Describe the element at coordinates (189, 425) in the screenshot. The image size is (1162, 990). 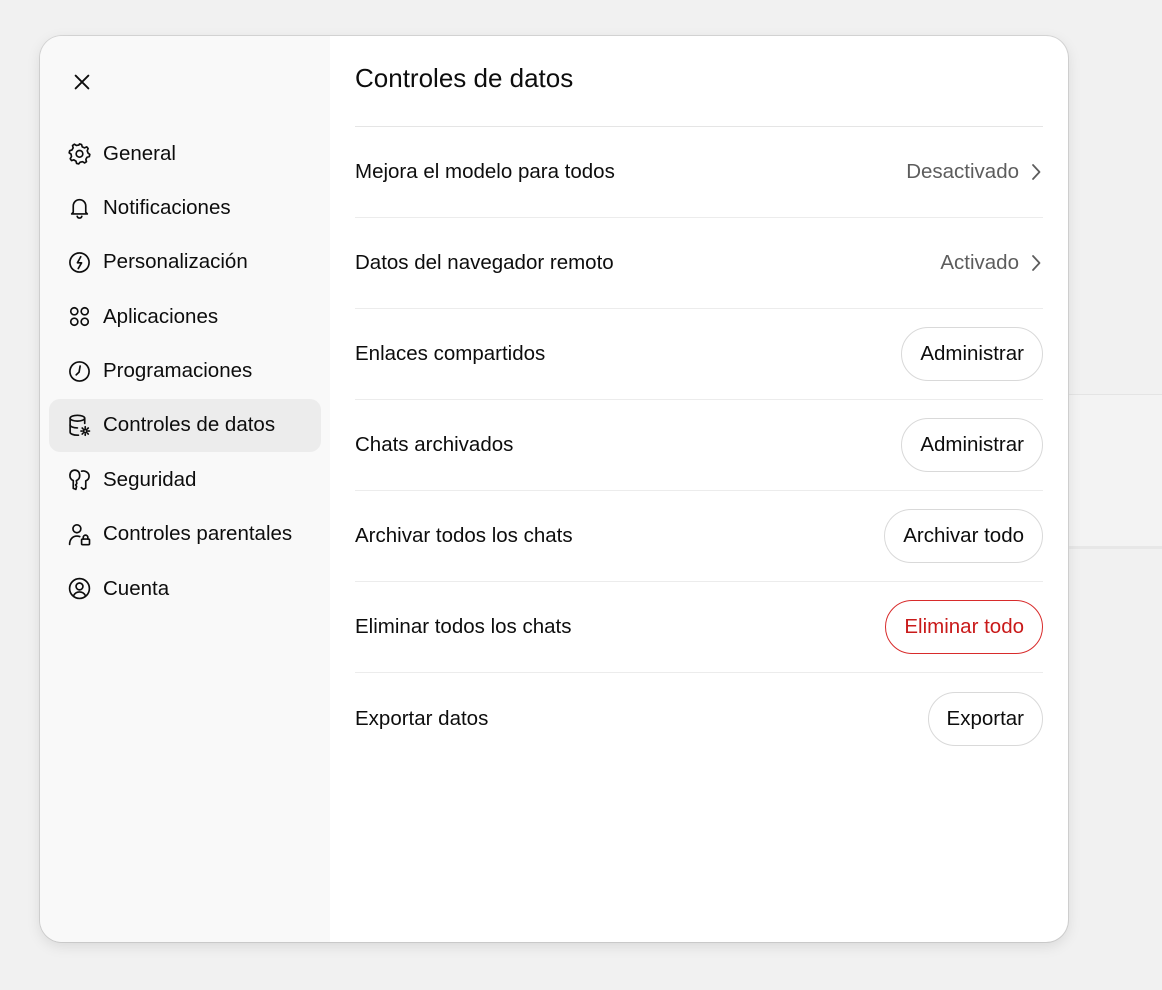
I see `sidebar-item-label: Controles de datos` at that location.